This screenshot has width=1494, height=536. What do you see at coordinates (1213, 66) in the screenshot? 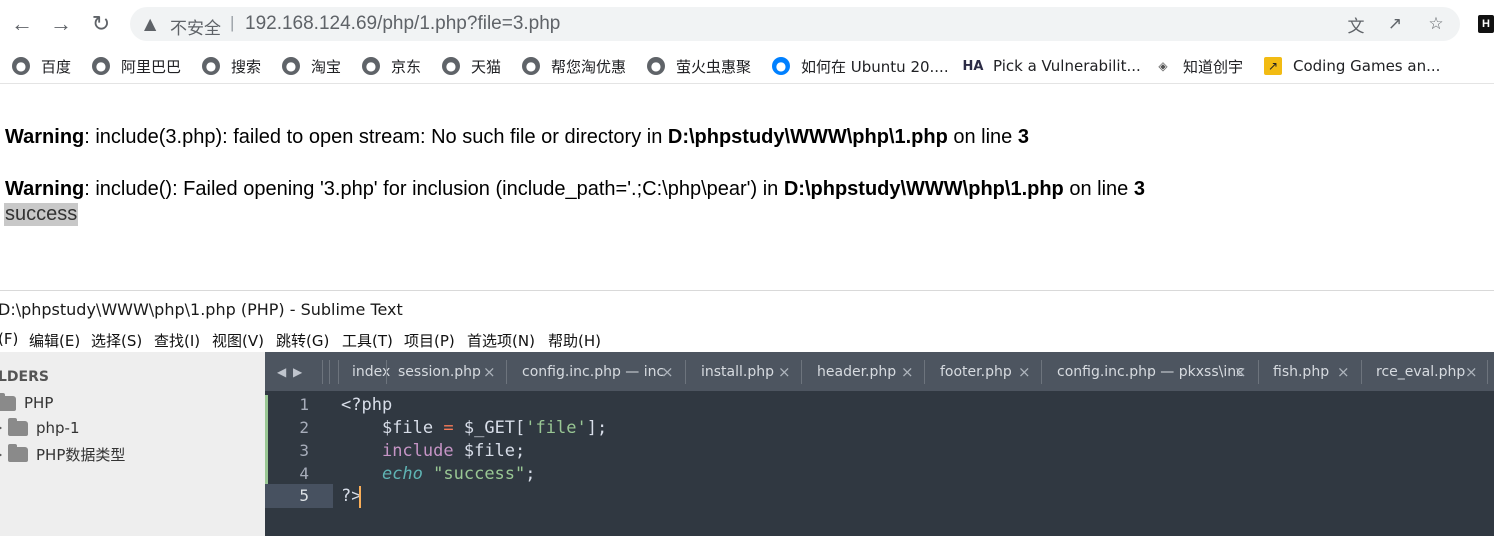
I see `bookmark-label: 知道创宇` at bounding box center [1213, 66].